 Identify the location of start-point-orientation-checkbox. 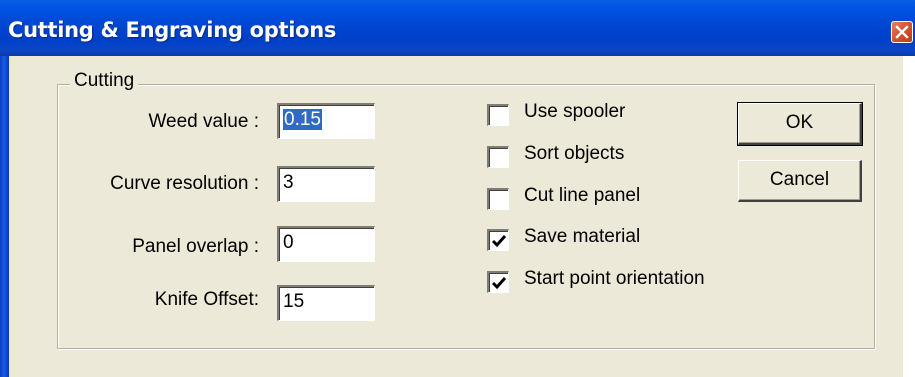
(498, 282).